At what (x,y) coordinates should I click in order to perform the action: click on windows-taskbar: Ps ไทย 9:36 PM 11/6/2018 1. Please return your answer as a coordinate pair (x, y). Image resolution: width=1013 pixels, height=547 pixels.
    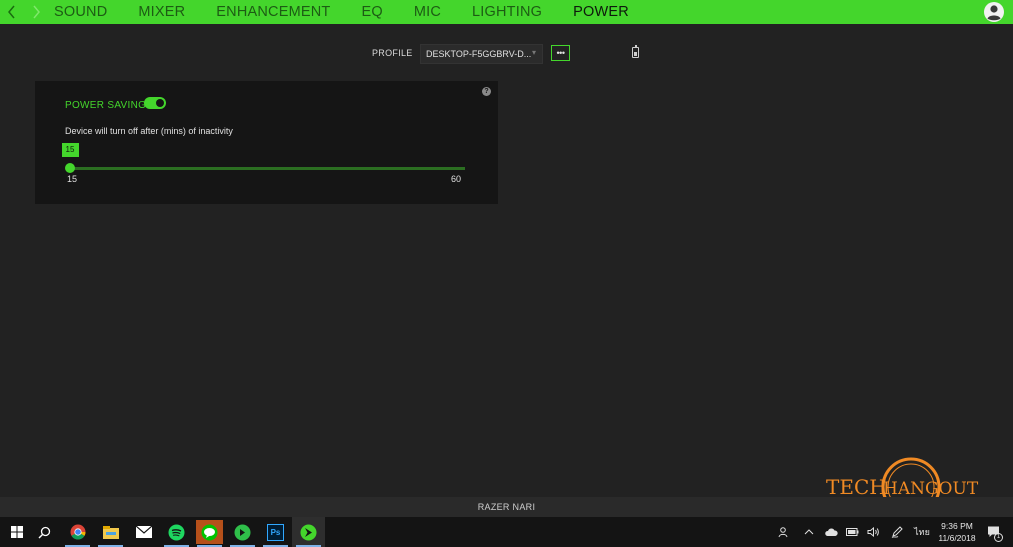
    Looking at the image, I should click on (506, 532).